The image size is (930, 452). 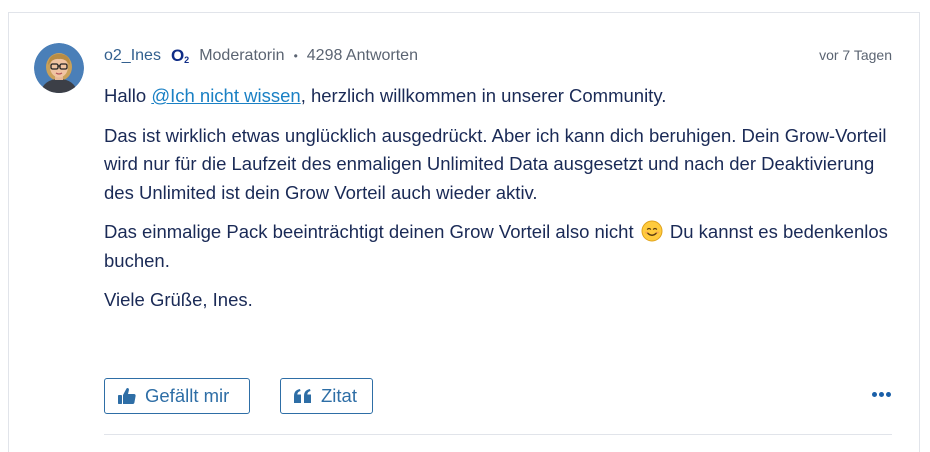 I want to click on quote-button: Zitat, so click(x=326, y=396).